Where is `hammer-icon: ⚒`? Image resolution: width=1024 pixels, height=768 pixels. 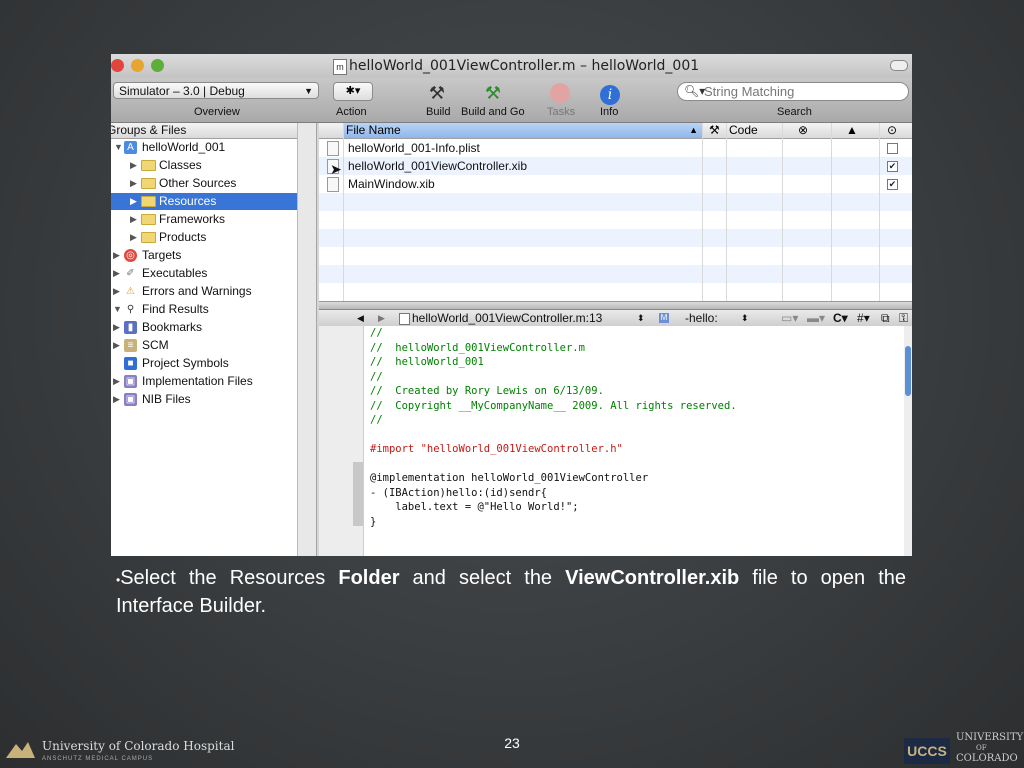 hammer-icon: ⚒ is located at coordinates (437, 93).